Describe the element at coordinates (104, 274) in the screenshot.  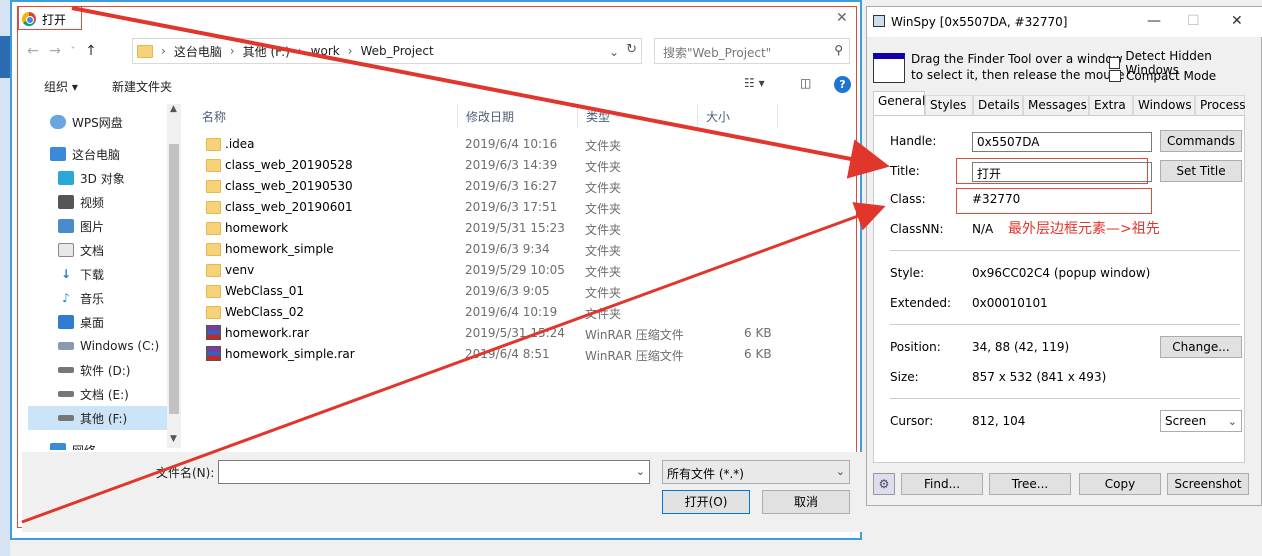
I see `nav-item-downloads: ↓ 下载` at that location.